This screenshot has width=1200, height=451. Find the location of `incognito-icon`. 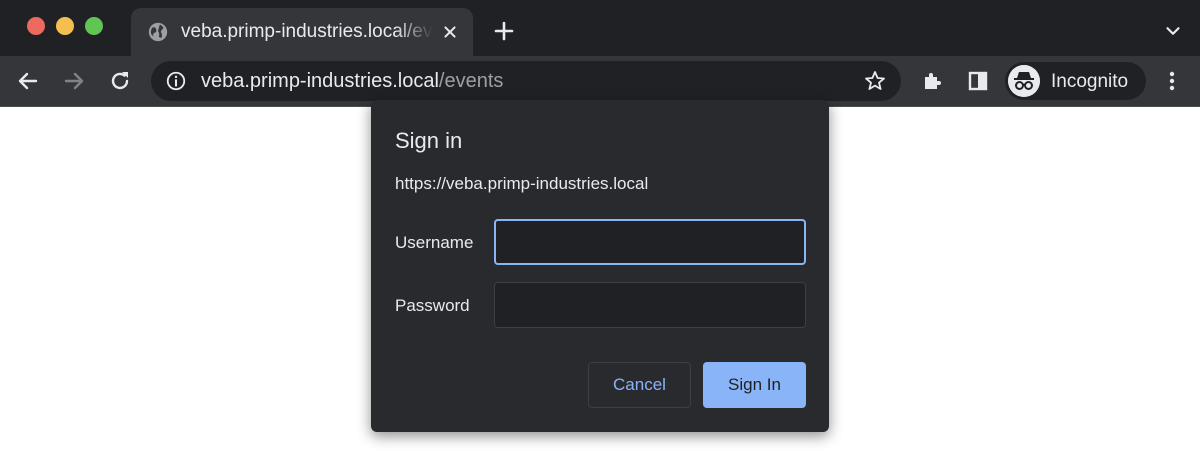

incognito-icon is located at coordinates (1024, 81).